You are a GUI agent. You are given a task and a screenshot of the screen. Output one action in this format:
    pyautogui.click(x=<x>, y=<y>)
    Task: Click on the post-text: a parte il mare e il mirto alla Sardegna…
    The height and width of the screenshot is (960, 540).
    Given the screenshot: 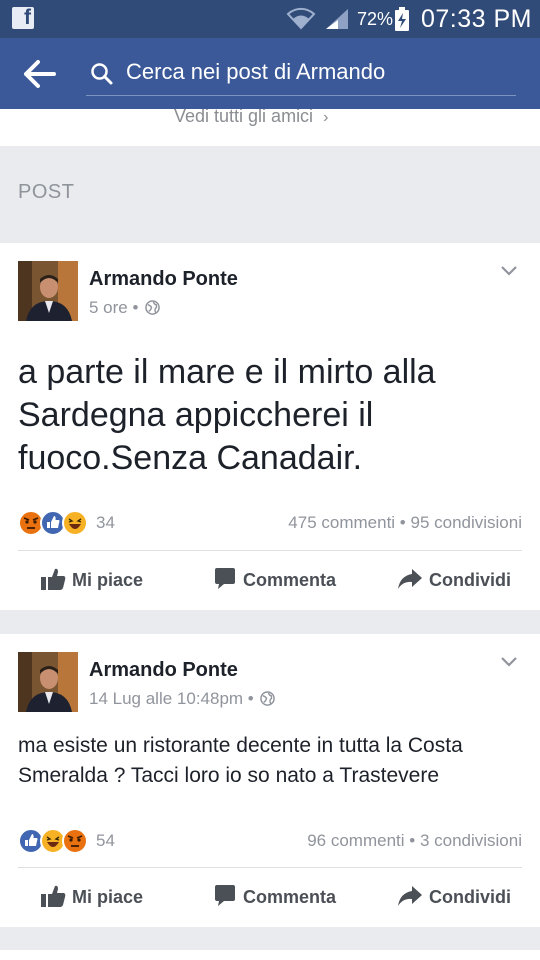 What is the action you would take?
    pyautogui.click(x=227, y=415)
    